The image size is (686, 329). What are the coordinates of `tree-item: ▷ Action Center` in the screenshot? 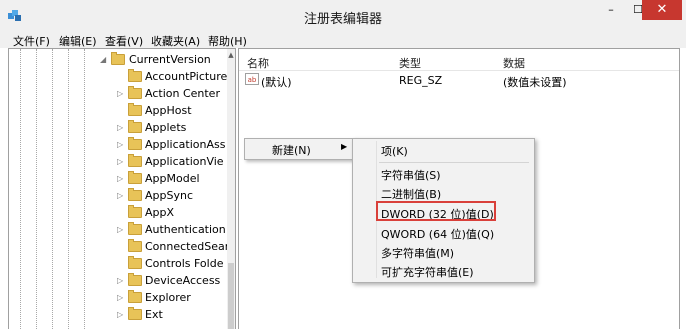 It's located at (118, 93).